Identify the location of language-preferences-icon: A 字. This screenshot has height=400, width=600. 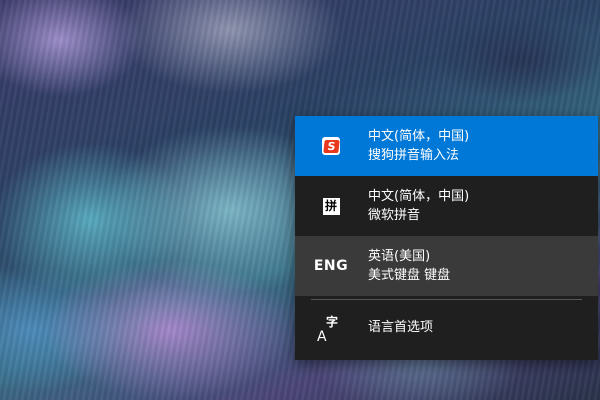
(328, 330).